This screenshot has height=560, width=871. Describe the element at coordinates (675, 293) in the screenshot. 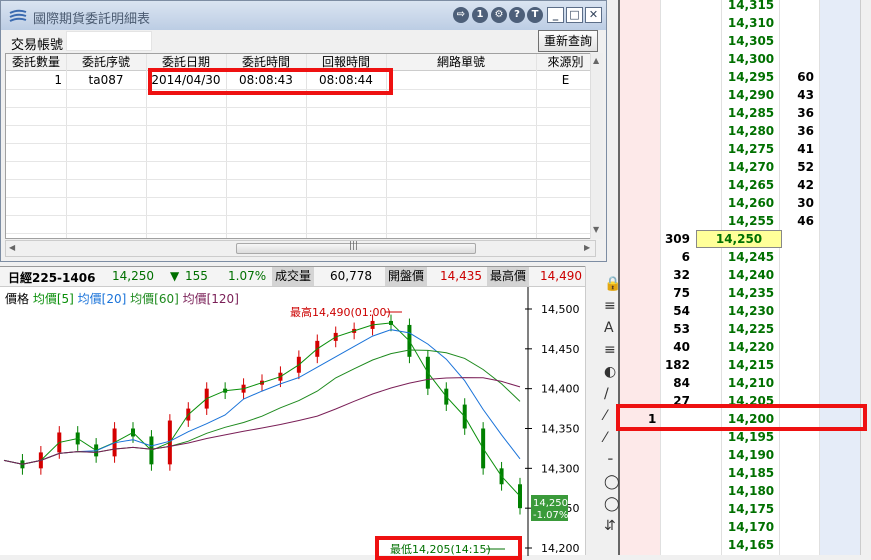

I see `ladder-buy-qty: 75` at that location.